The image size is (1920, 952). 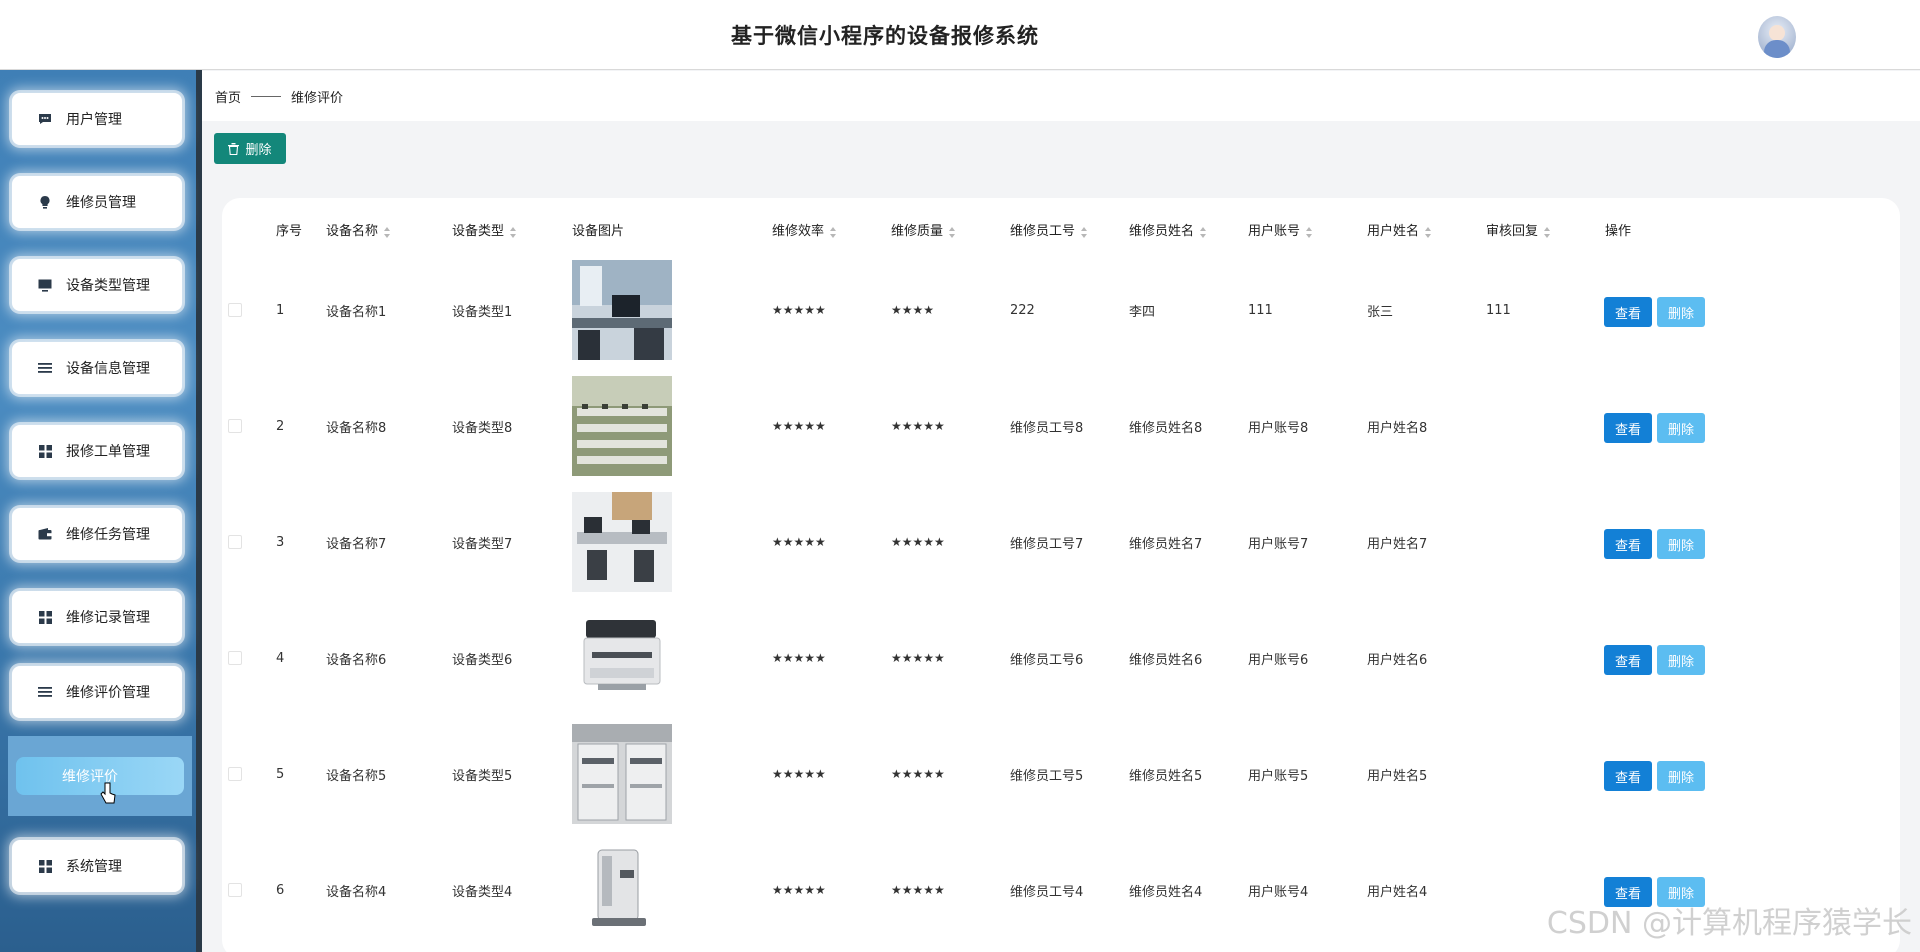 I want to click on sidebar-item-repair-task-management: 维修任务管理, so click(x=97, y=534).